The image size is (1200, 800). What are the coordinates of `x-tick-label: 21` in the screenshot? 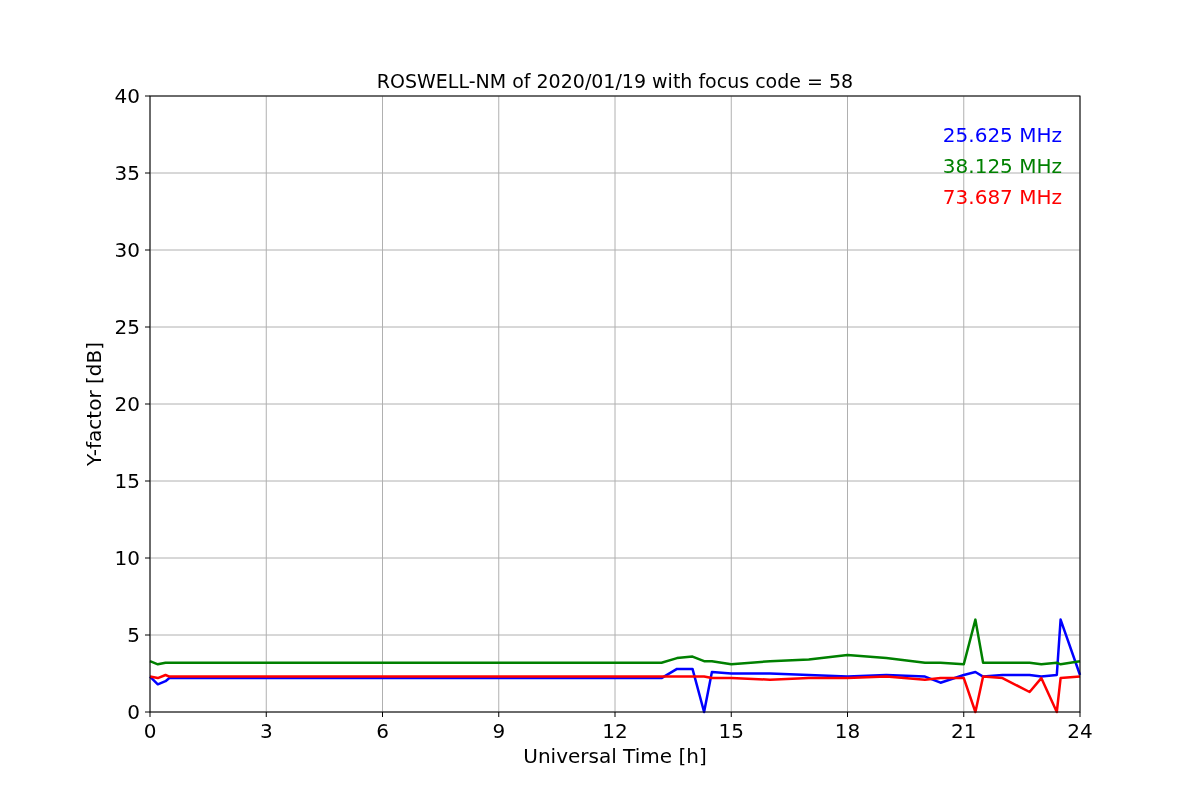 It's located at (964, 731).